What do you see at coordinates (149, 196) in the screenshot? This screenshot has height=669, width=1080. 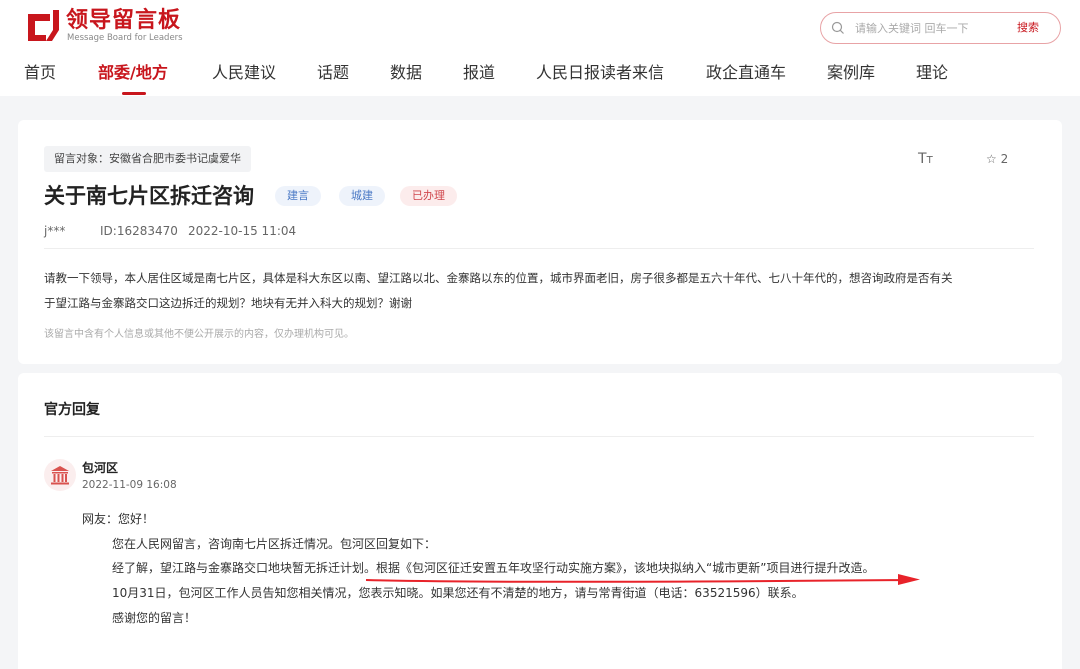 I see `message-title: 关于南七片区拆迁咨询` at bounding box center [149, 196].